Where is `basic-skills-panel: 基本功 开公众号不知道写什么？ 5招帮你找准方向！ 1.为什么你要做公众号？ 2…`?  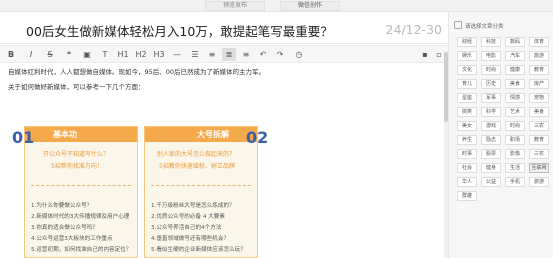 basic-skills-panel: 基本功 开公众号不知道写什么？ 5招帮你找准方向！ 1.为什么你要做公众号？ 2… is located at coordinates (81, 192).